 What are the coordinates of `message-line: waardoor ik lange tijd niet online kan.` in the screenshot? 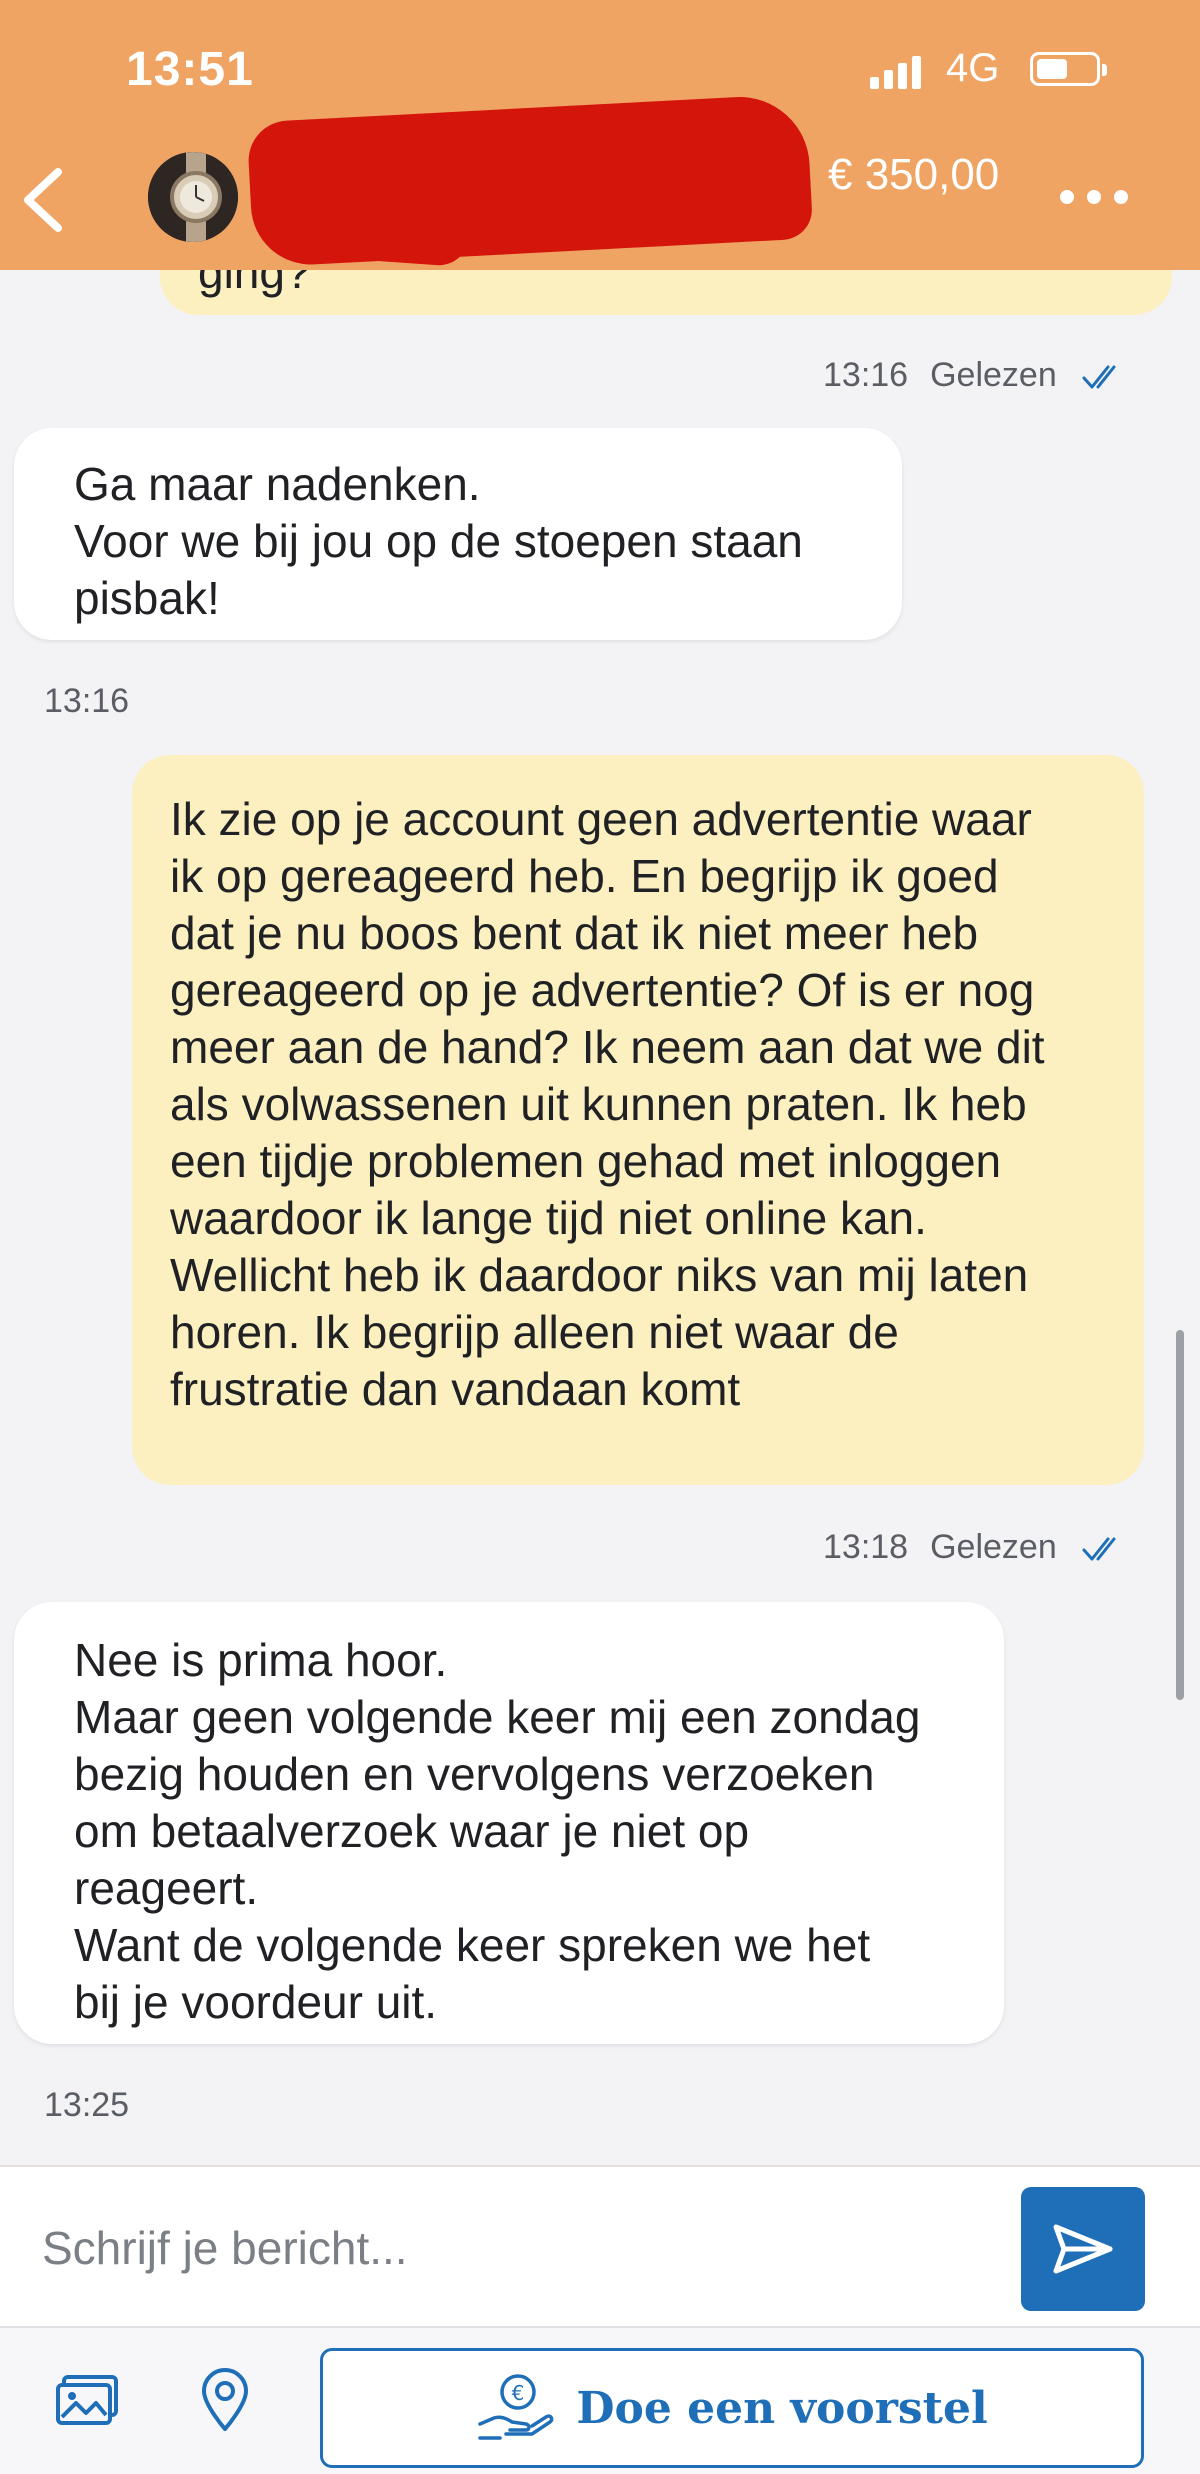 It's located at (548, 1218).